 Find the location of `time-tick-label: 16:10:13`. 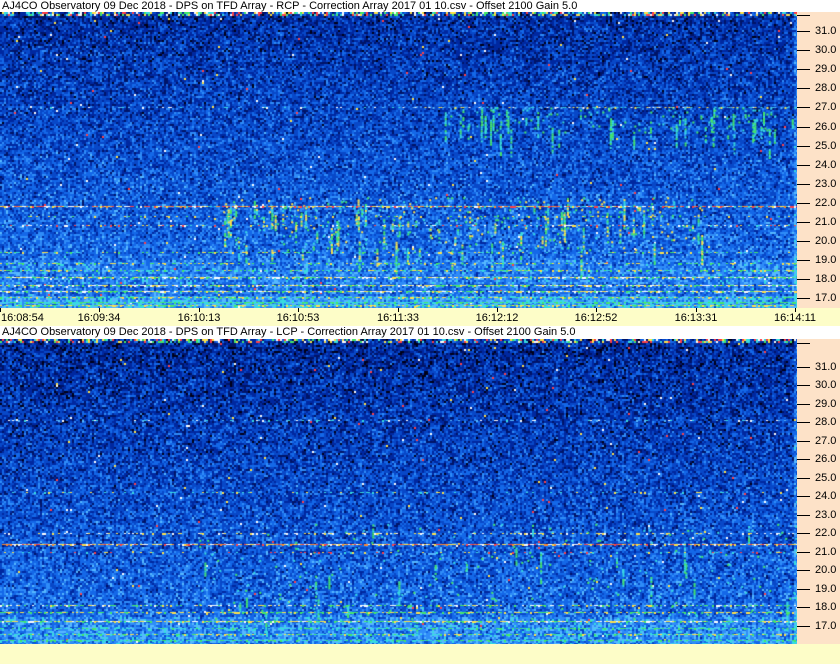

time-tick-label: 16:10:13 is located at coordinates (199, 318).